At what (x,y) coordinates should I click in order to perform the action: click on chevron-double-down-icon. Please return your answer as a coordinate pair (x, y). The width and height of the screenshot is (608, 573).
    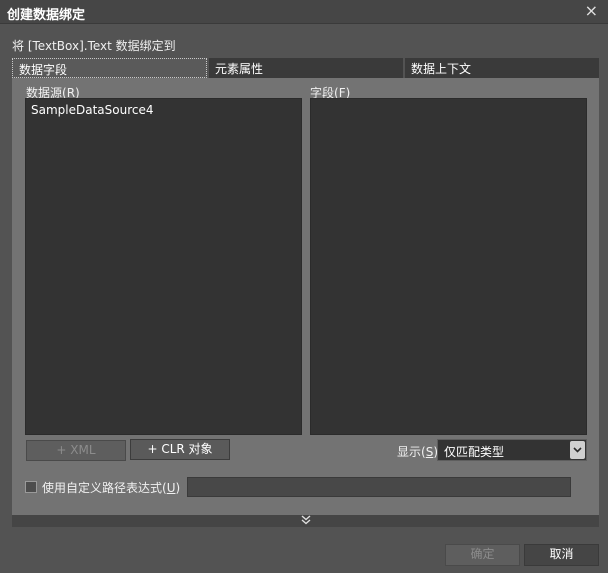
    Looking at the image, I should click on (306, 520).